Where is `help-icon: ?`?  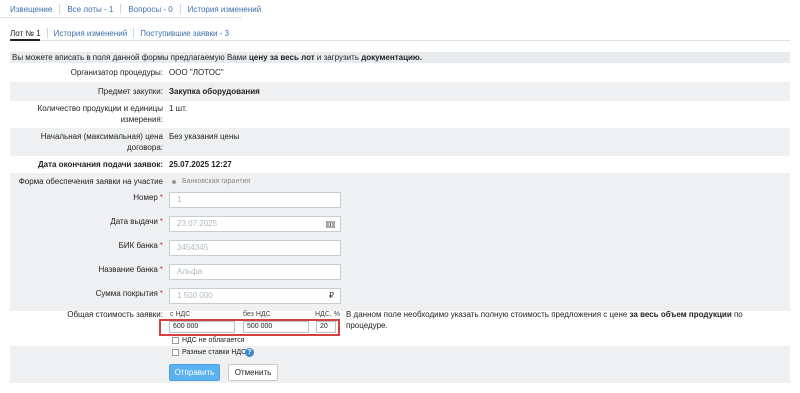 help-icon: ? is located at coordinates (249, 352).